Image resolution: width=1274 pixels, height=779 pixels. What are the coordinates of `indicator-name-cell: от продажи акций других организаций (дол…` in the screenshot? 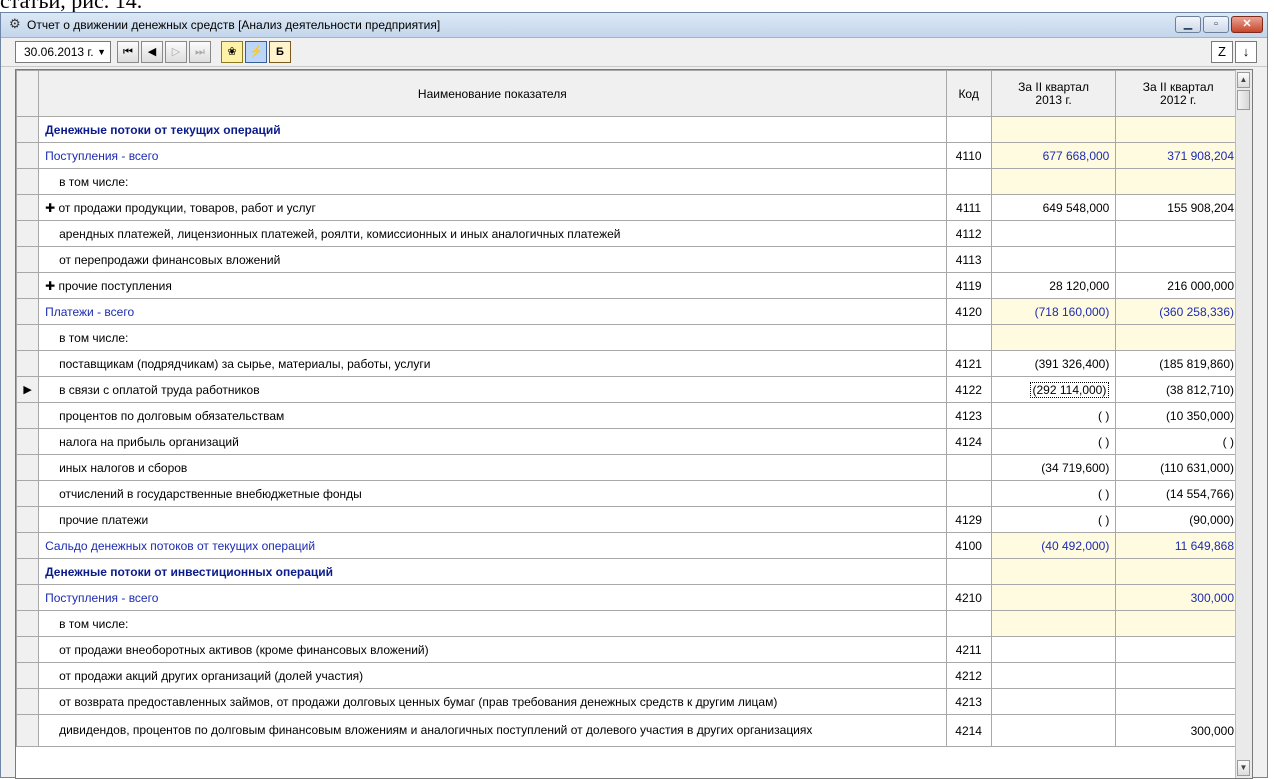 It's located at (492, 675).